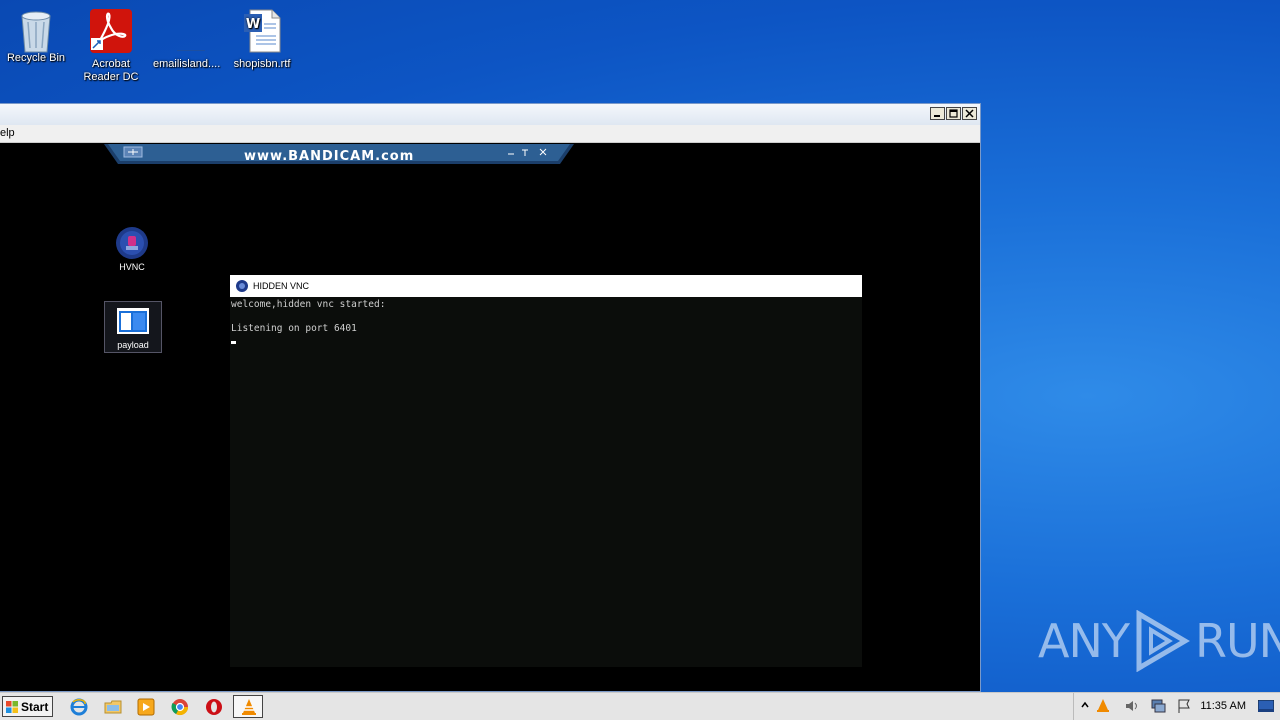 The image size is (1280, 720). What do you see at coordinates (1132, 706) in the screenshot?
I see `volume-icon` at bounding box center [1132, 706].